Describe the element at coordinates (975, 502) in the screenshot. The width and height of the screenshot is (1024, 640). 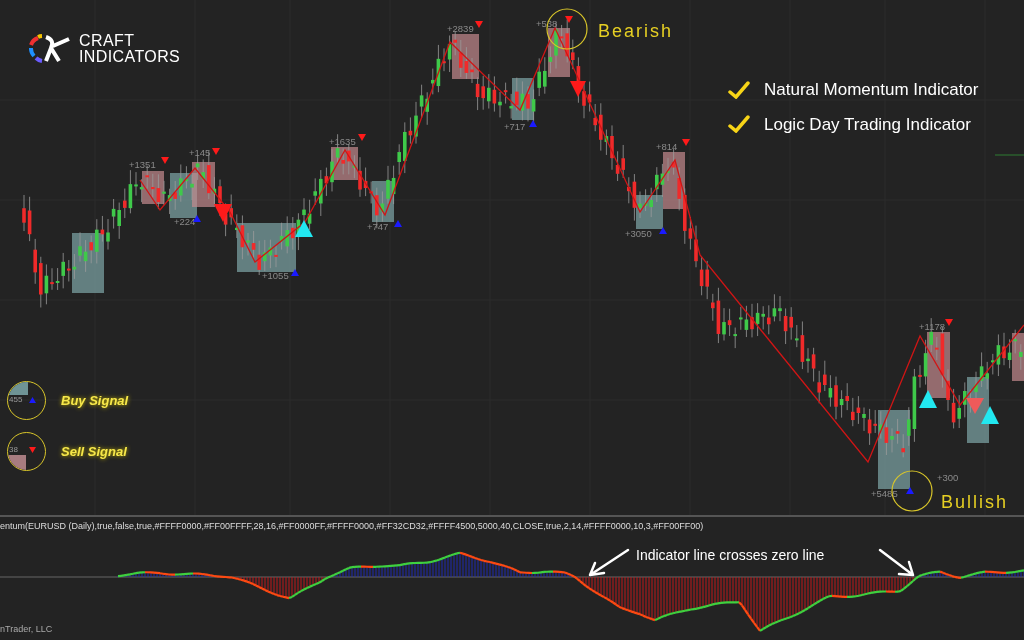
I see `callout-label: Bullish` at that location.